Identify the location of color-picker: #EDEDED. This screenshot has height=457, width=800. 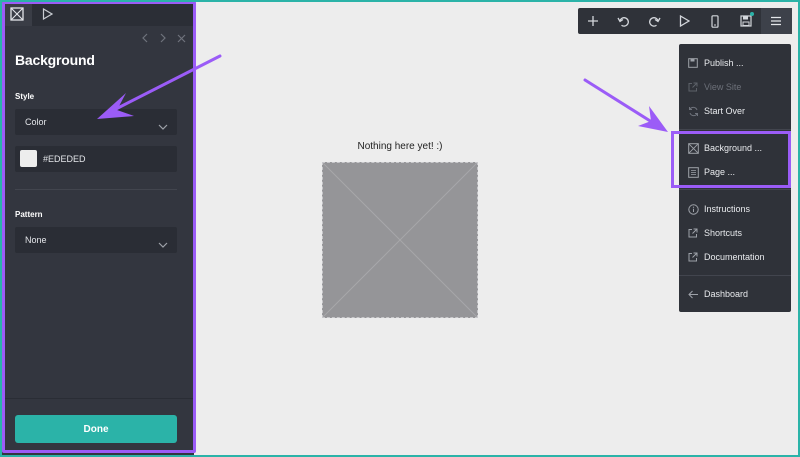
(96, 159).